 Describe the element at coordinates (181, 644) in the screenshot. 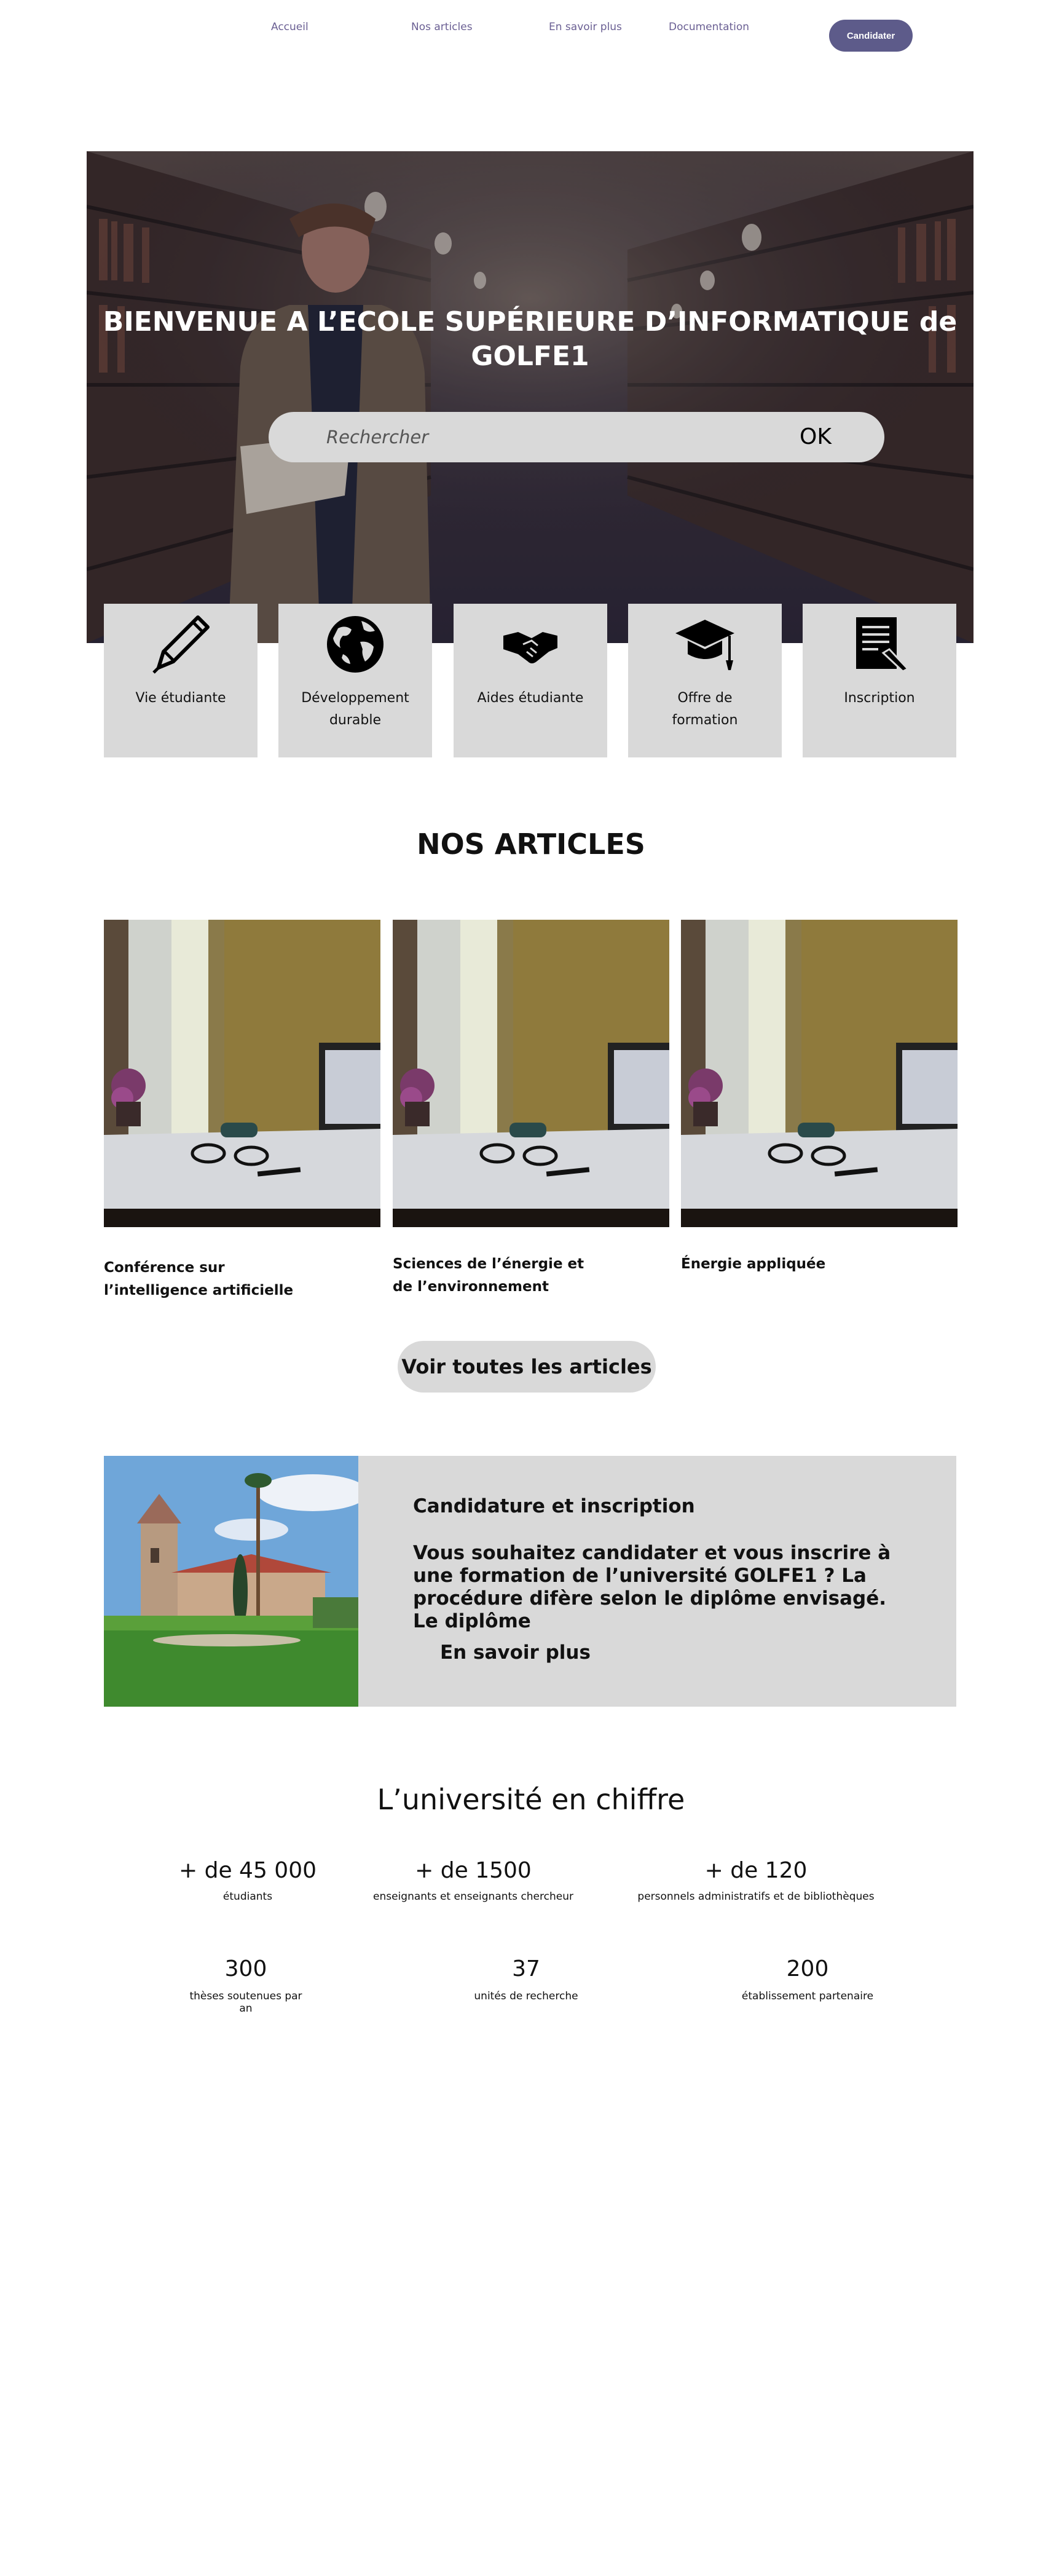

I see `pen-icon` at that location.